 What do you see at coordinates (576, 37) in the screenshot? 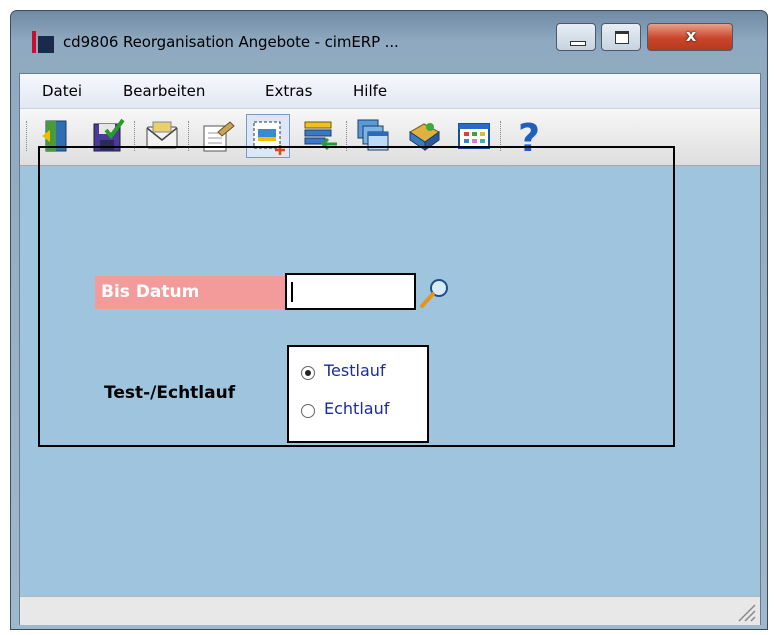
I see `minimize-button` at bounding box center [576, 37].